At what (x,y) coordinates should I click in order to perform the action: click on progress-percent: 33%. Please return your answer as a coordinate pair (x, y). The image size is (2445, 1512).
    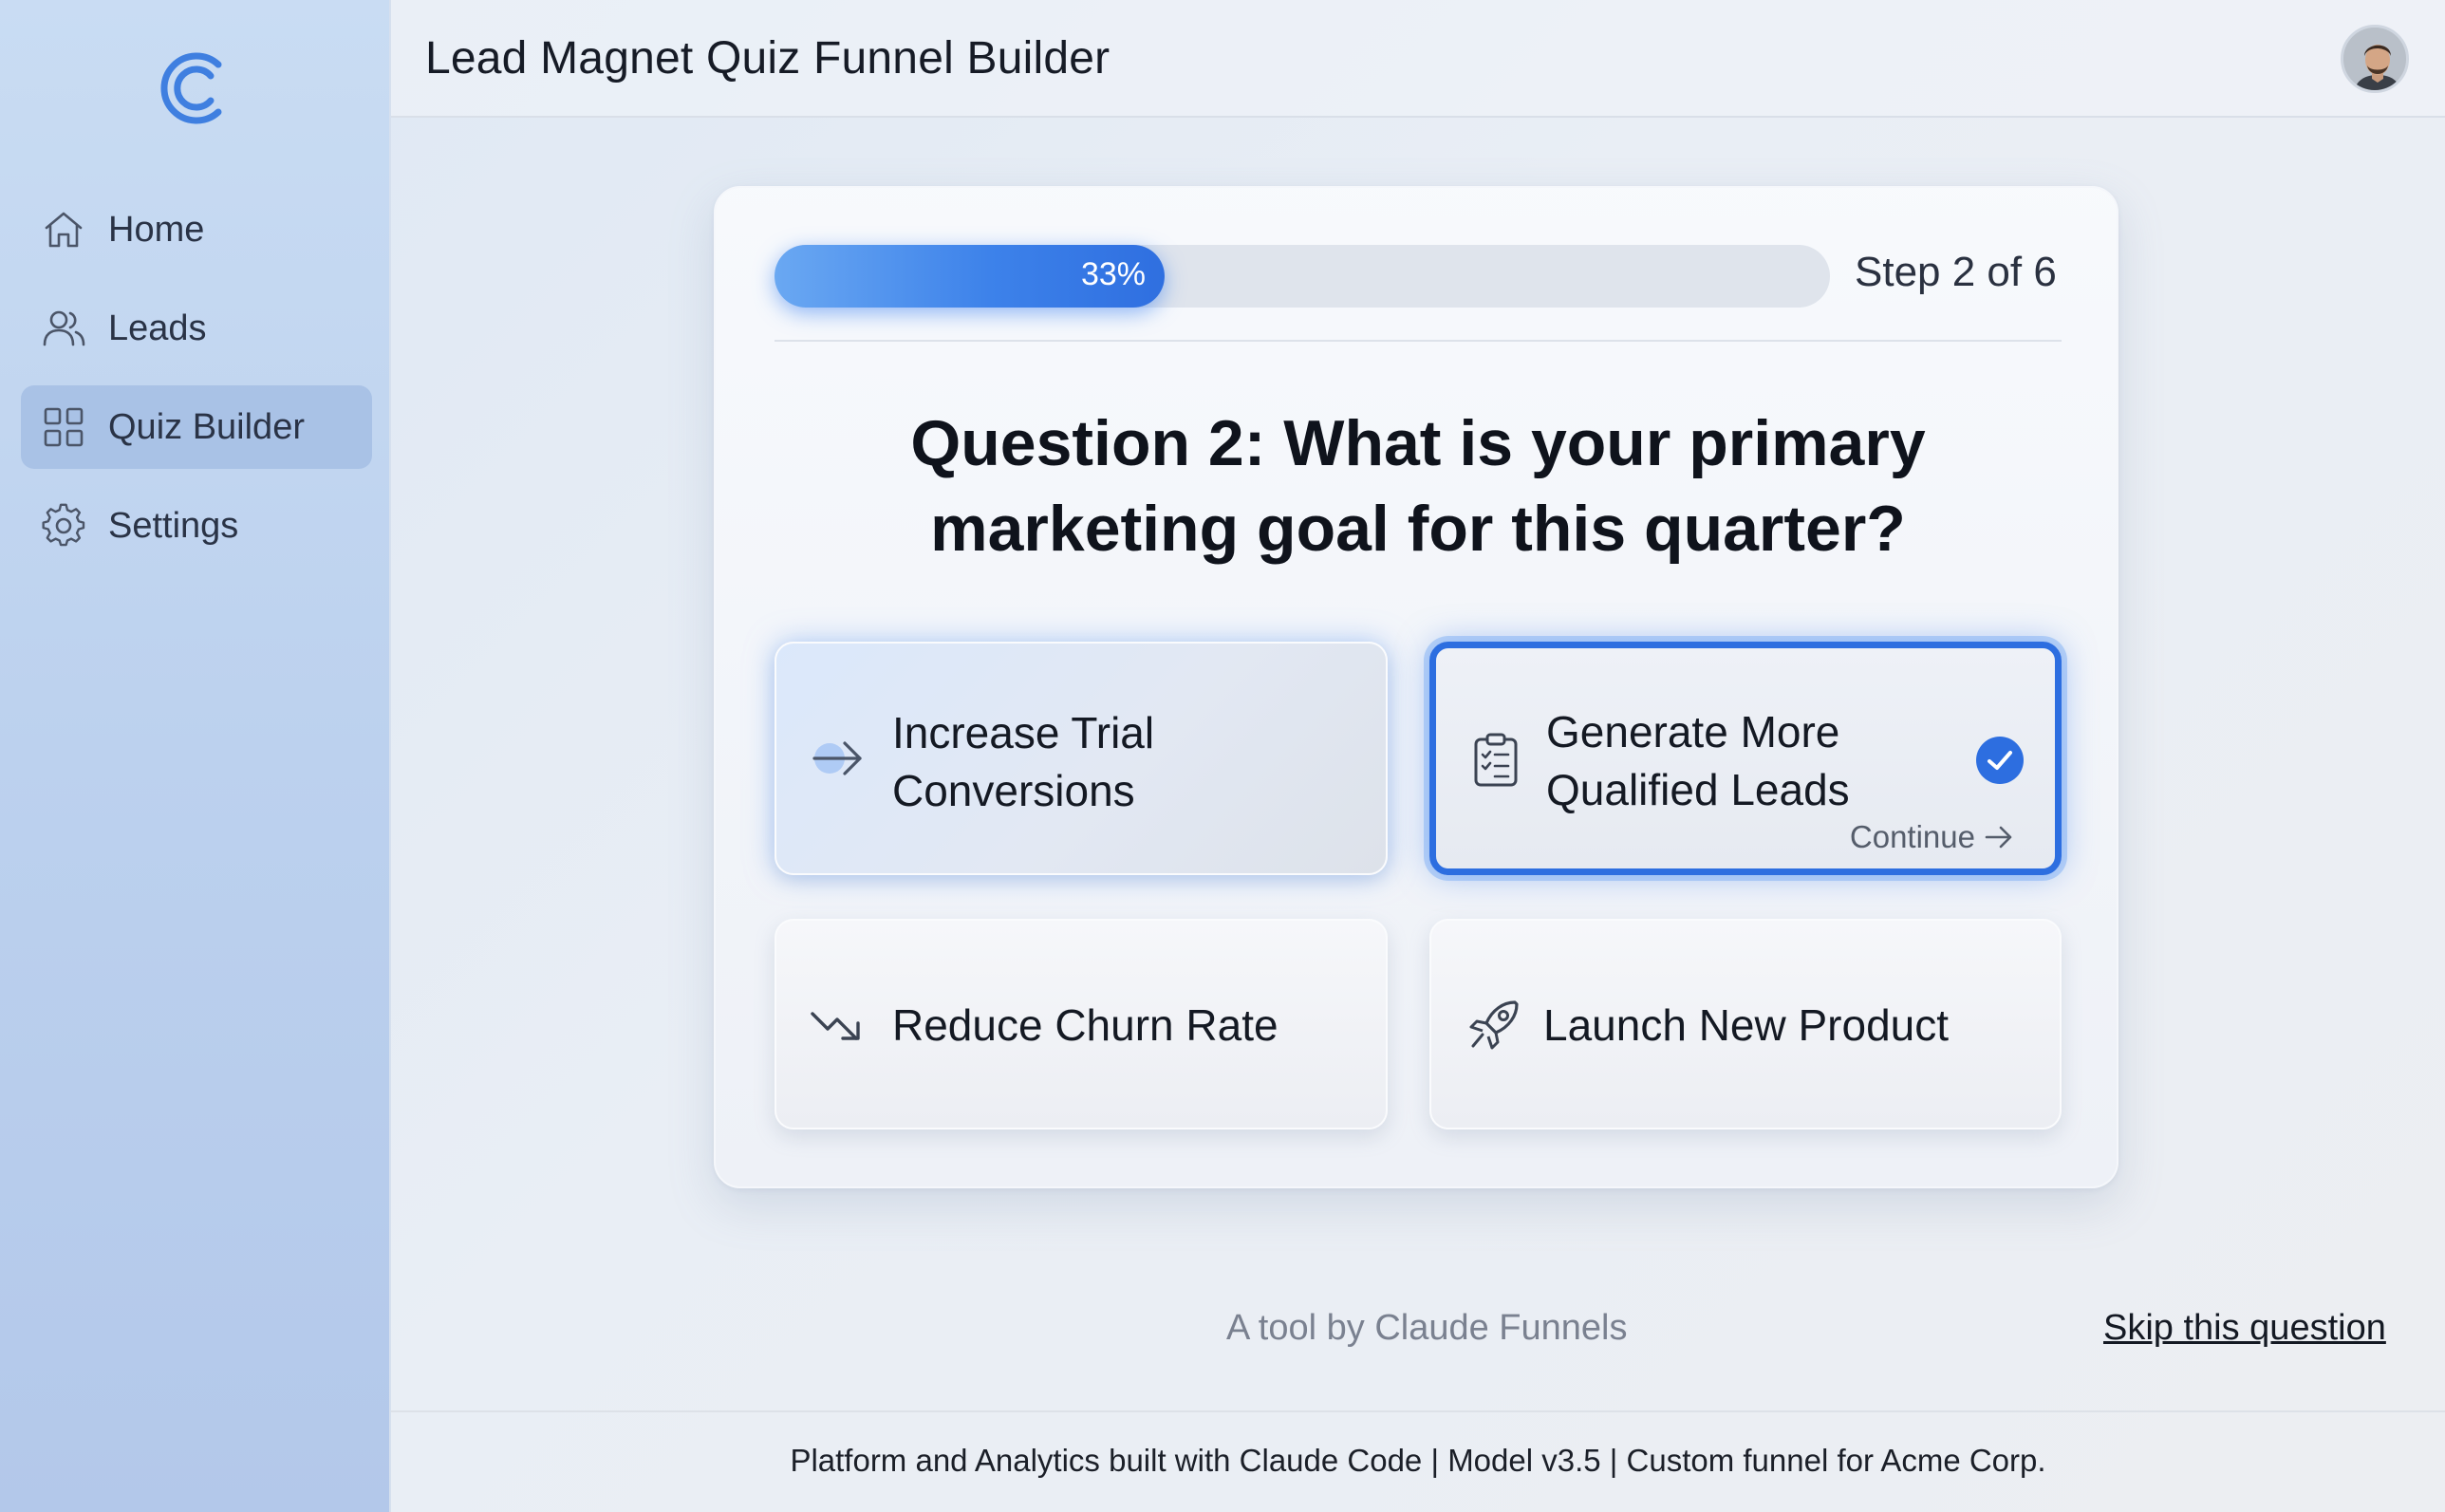
    Looking at the image, I should click on (1113, 274).